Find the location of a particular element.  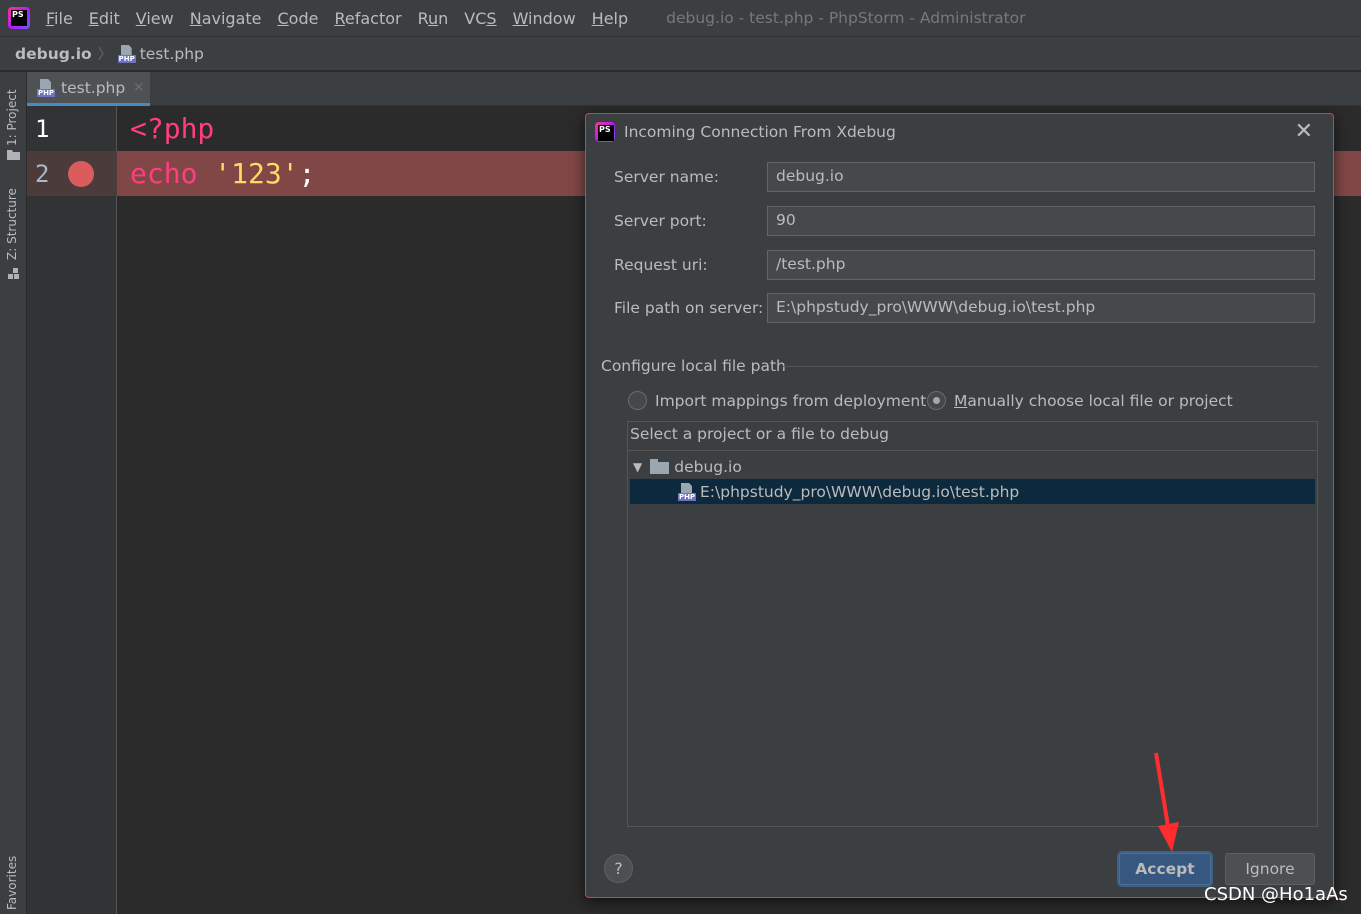

menu-edit: Edit is located at coordinates (104, 18).